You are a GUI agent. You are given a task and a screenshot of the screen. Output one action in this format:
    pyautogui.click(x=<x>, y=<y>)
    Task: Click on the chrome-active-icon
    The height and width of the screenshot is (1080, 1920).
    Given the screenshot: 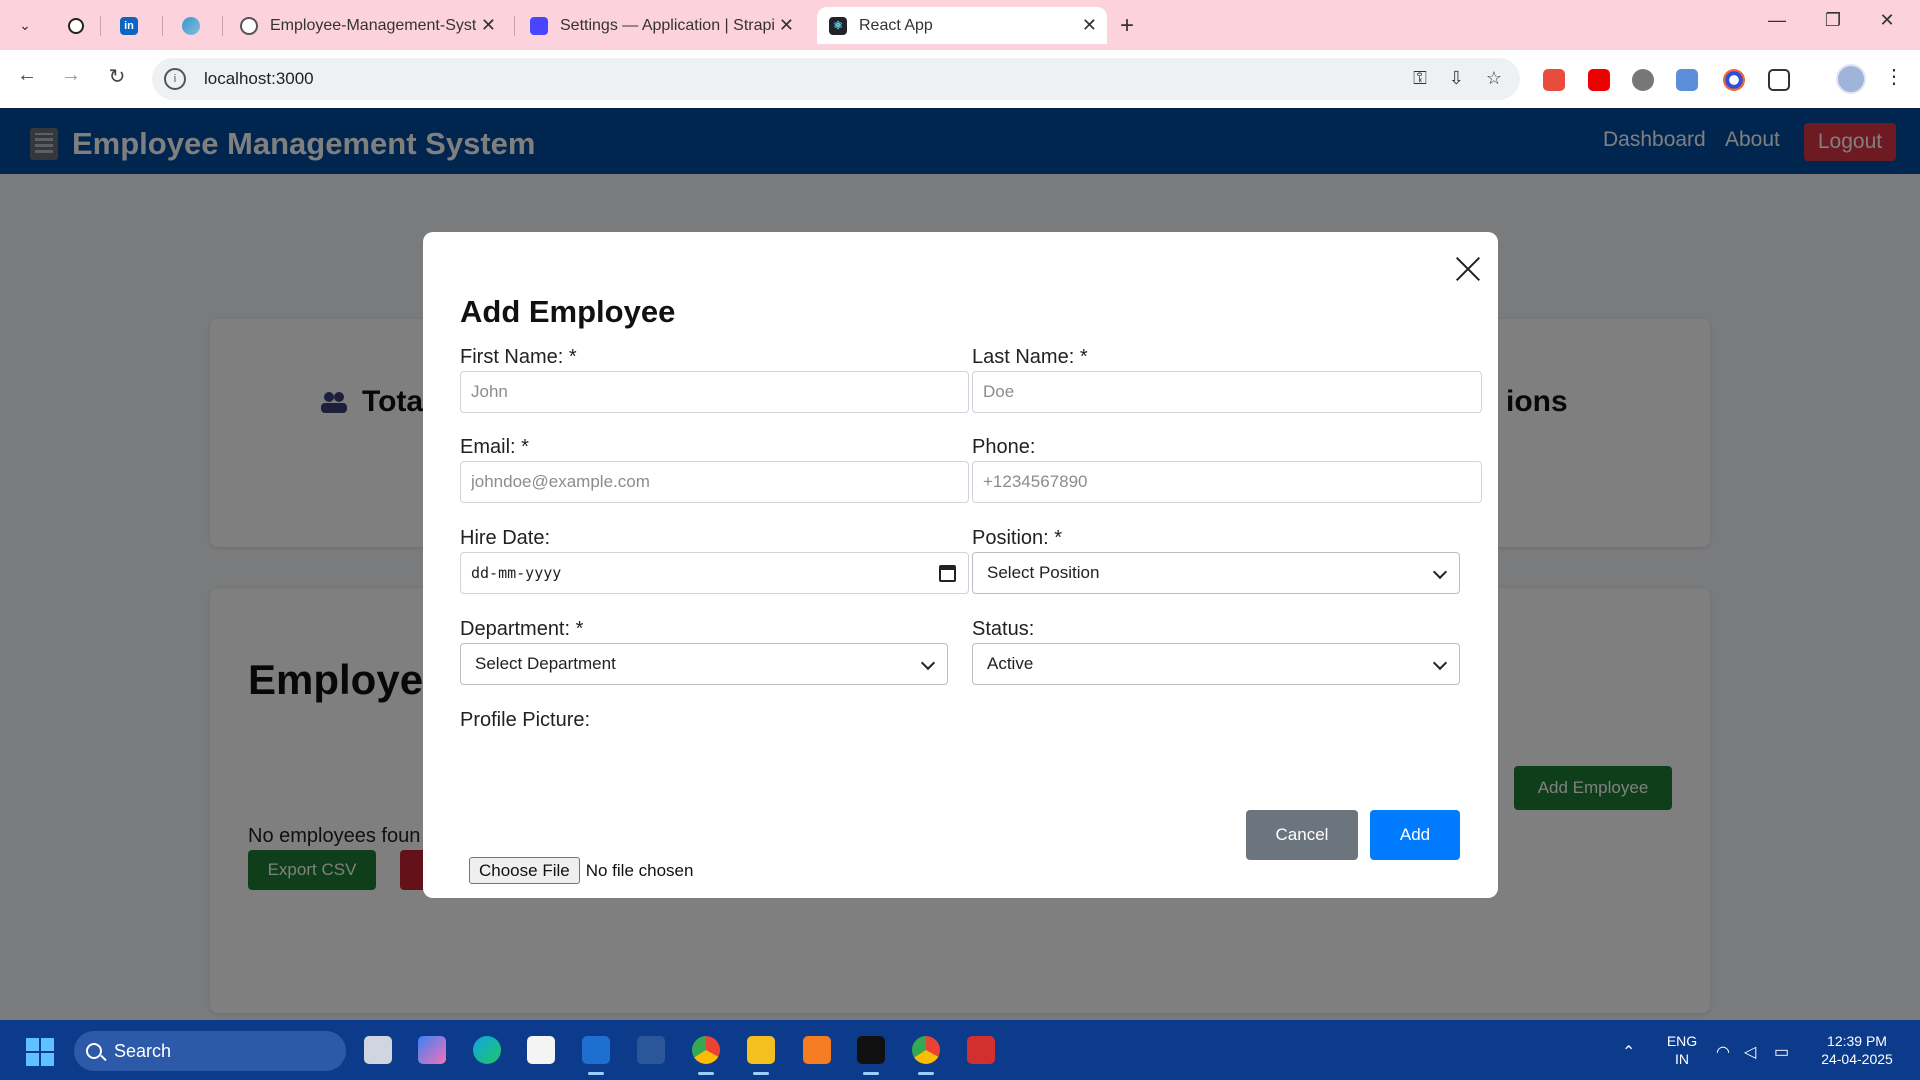 What is the action you would take?
    pyautogui.click(x=926, y=1055)
    